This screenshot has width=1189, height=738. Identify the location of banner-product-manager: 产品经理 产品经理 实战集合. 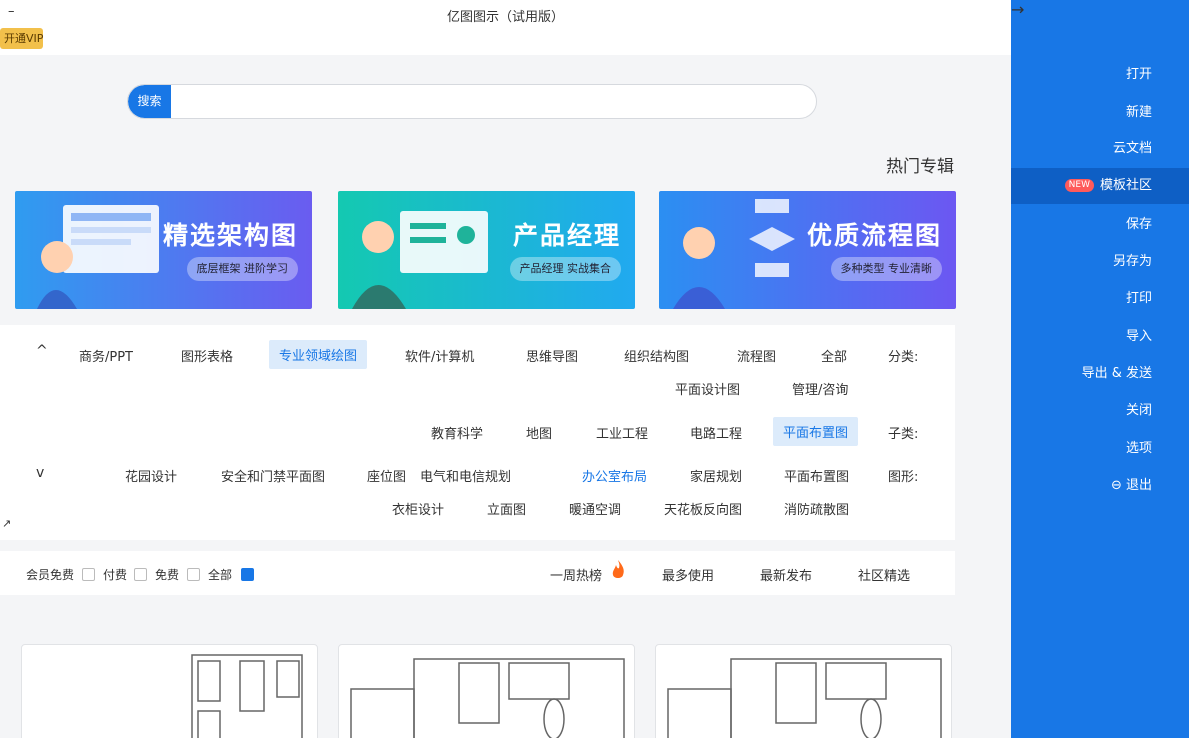
(486, 250).